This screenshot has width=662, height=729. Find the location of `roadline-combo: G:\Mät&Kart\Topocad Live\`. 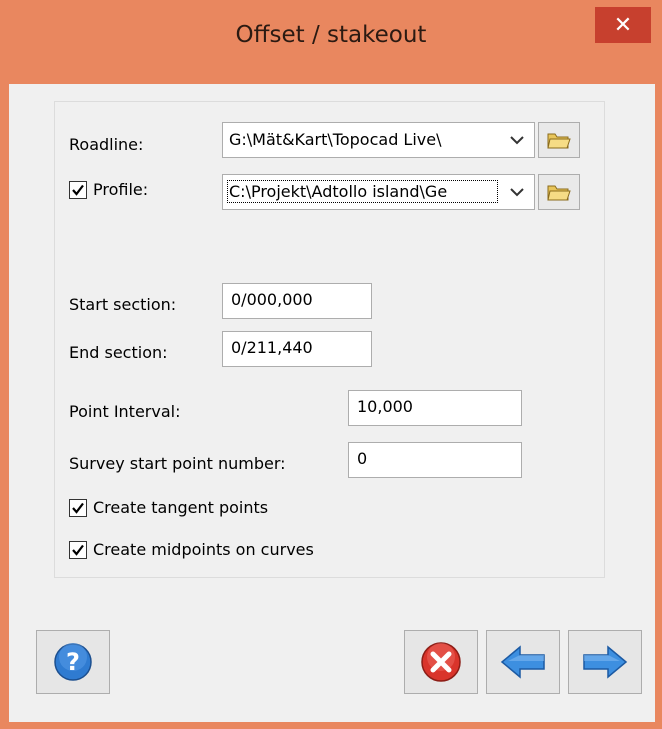

roadline-combo: G:\Mät&Kart\Topocad Live\ is located at coordinates (378, 140).